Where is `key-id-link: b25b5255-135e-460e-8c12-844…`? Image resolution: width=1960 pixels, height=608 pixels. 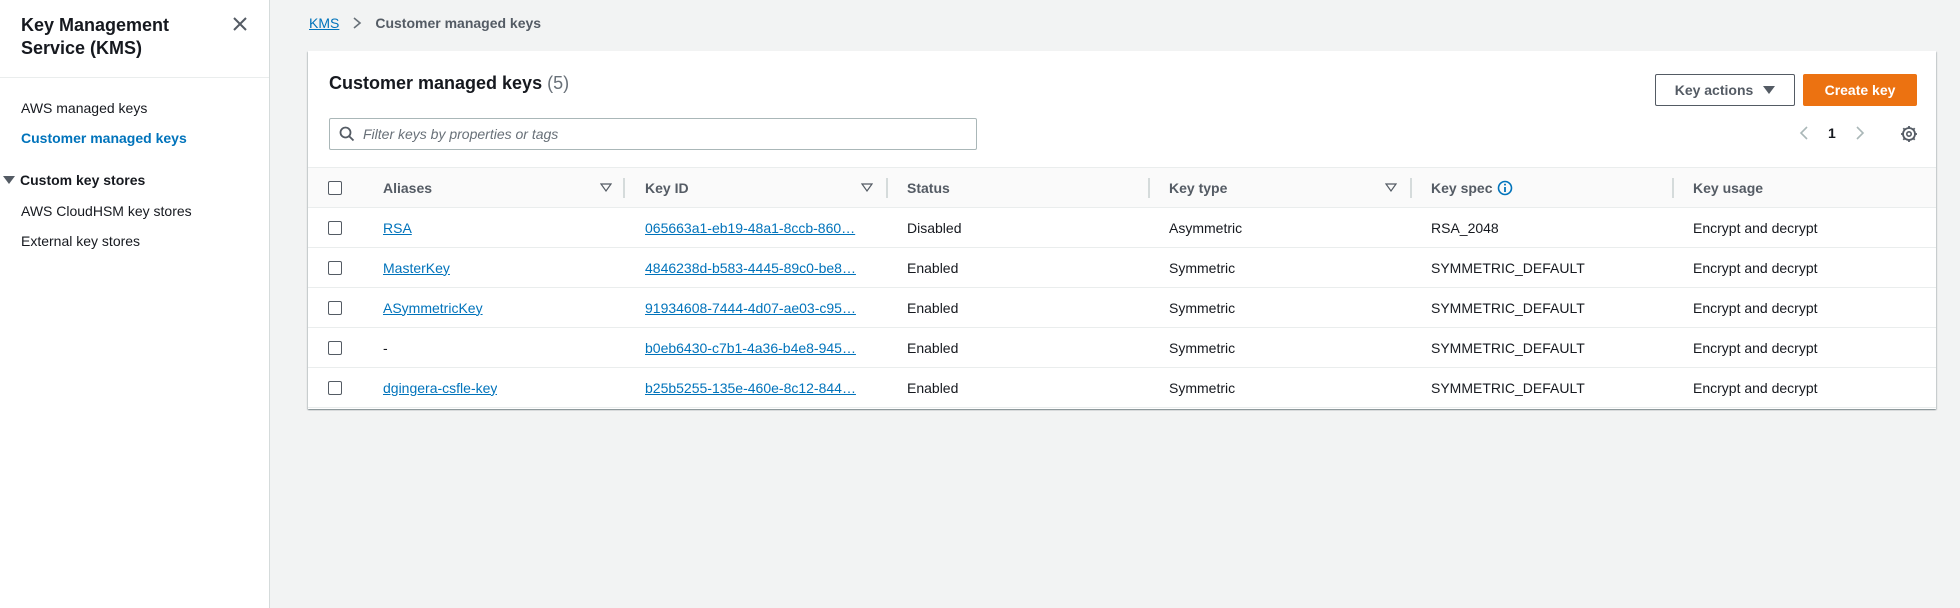 key-id-link: b25b5255-135e-460e-8c12-844… is located at coordinates (756, 388).